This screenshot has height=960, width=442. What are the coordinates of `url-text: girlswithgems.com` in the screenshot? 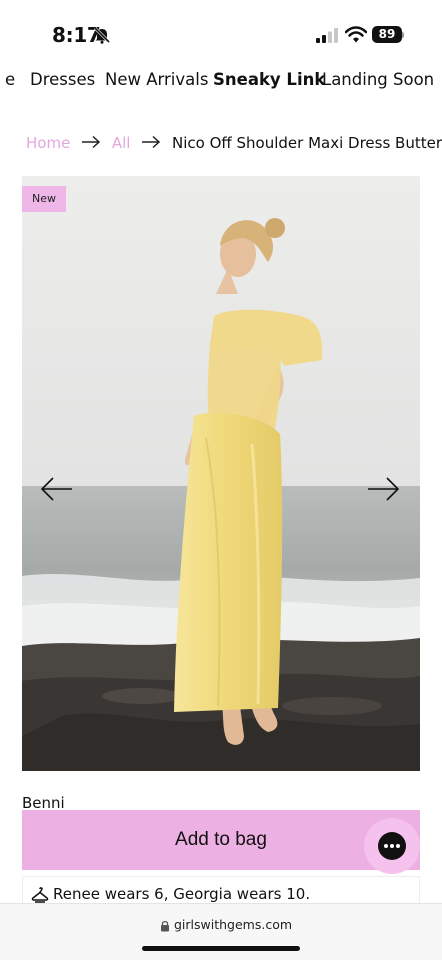 It's located at (233, 924).